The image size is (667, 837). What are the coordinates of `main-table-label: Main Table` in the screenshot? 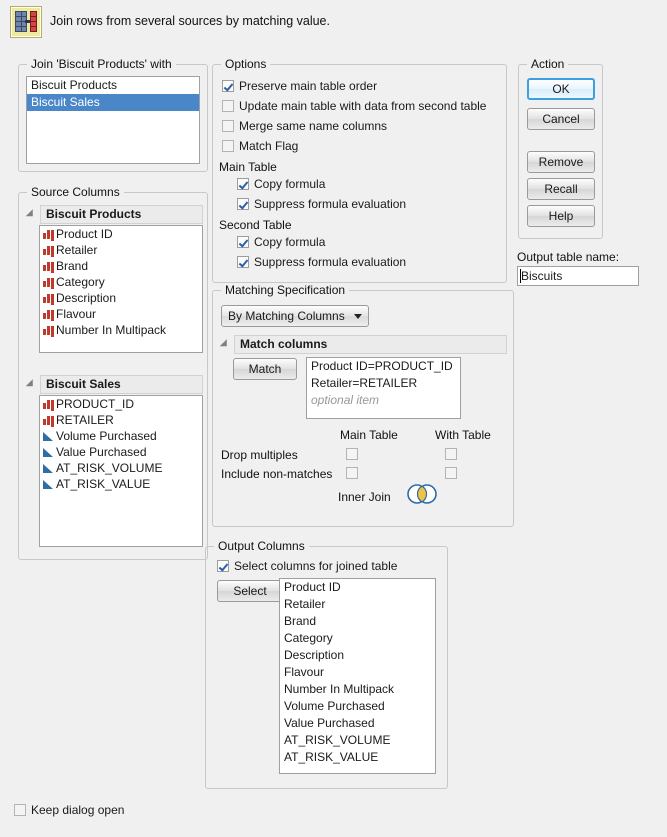 It's located at (248, 167).